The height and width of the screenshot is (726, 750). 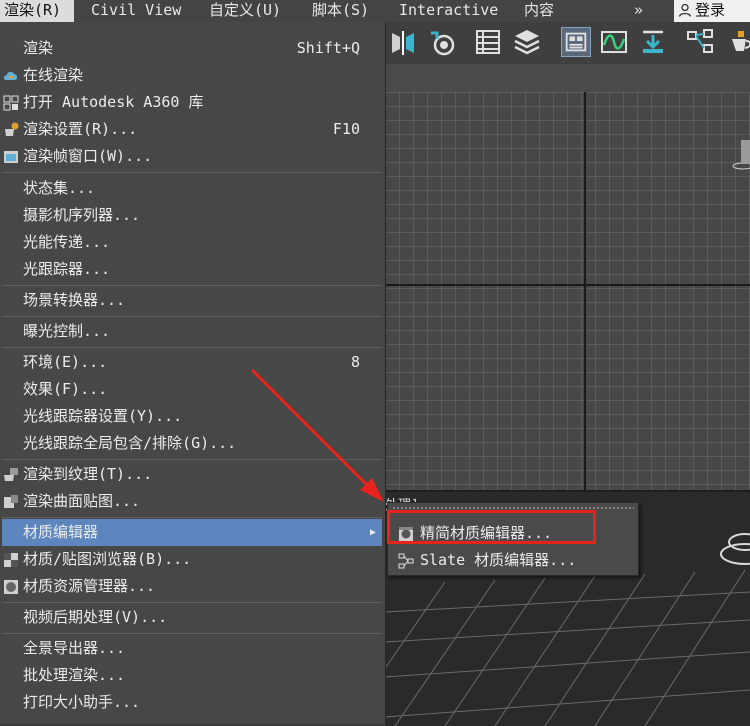 What do you see at coordinates (192, 532) in the screenshot?
I see `menu-item-material-editor: 材质编辑器 ▶` at bounding box center [192, 532].